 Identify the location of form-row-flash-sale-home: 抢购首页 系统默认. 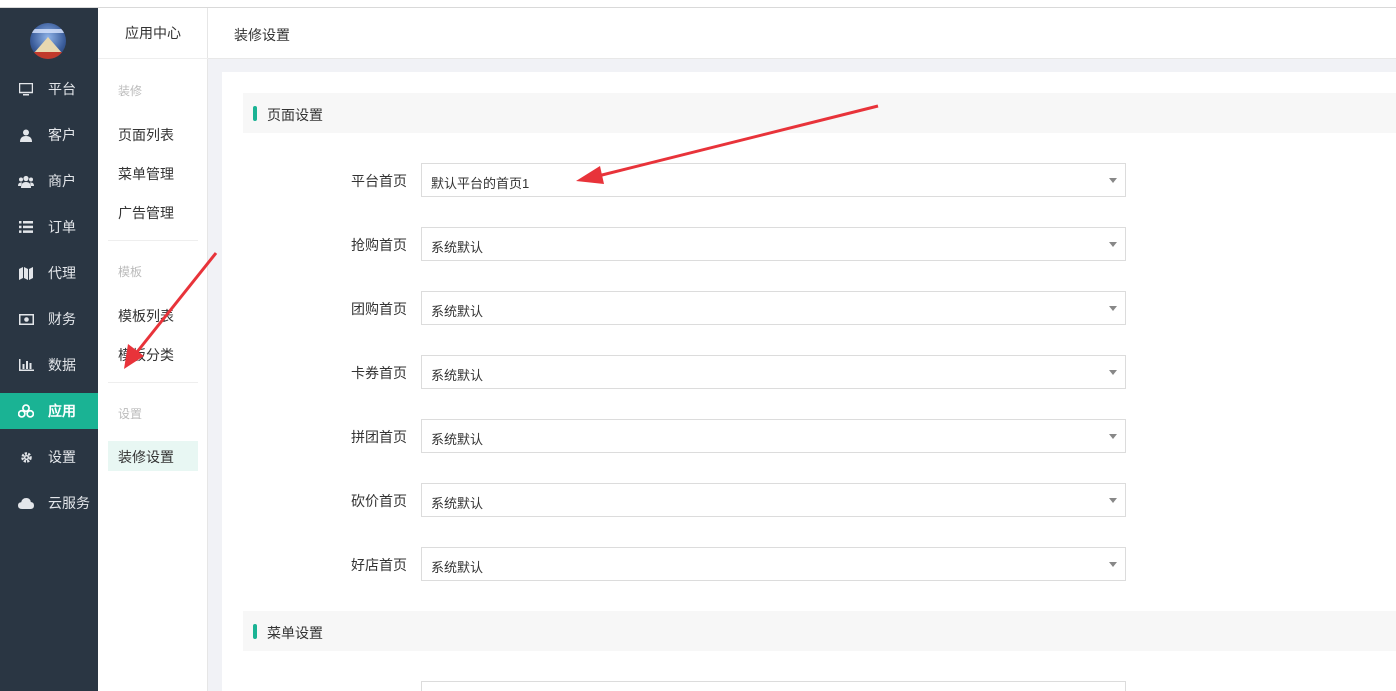
(809, 244).